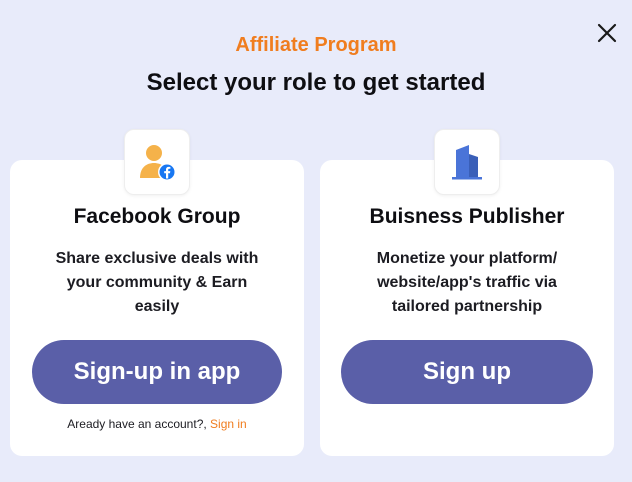 The width and height of the screenshot is (632, 482). What do you see at coordinates (467, 162) in the screenshot?
I see `building-icon` at bounding box center [467, 162].